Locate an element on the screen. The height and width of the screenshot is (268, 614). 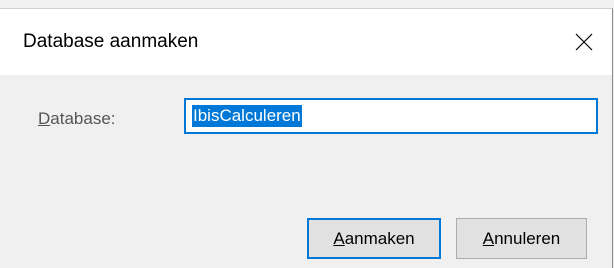
close-icon is located at coordinates (584, 42).